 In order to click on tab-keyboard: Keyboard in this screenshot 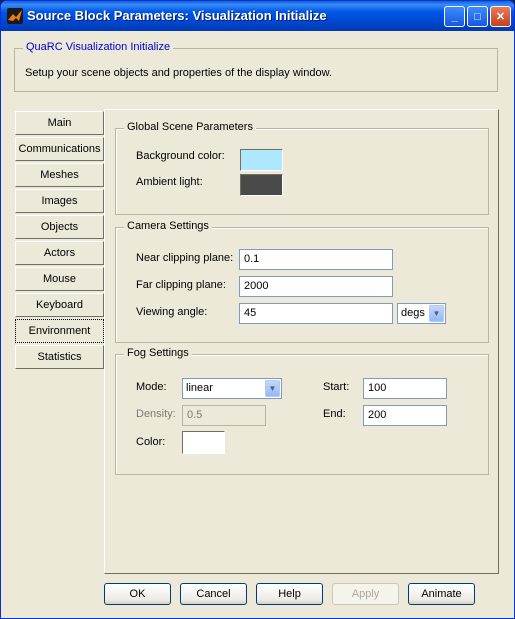, I will do `click(59, 305)`.